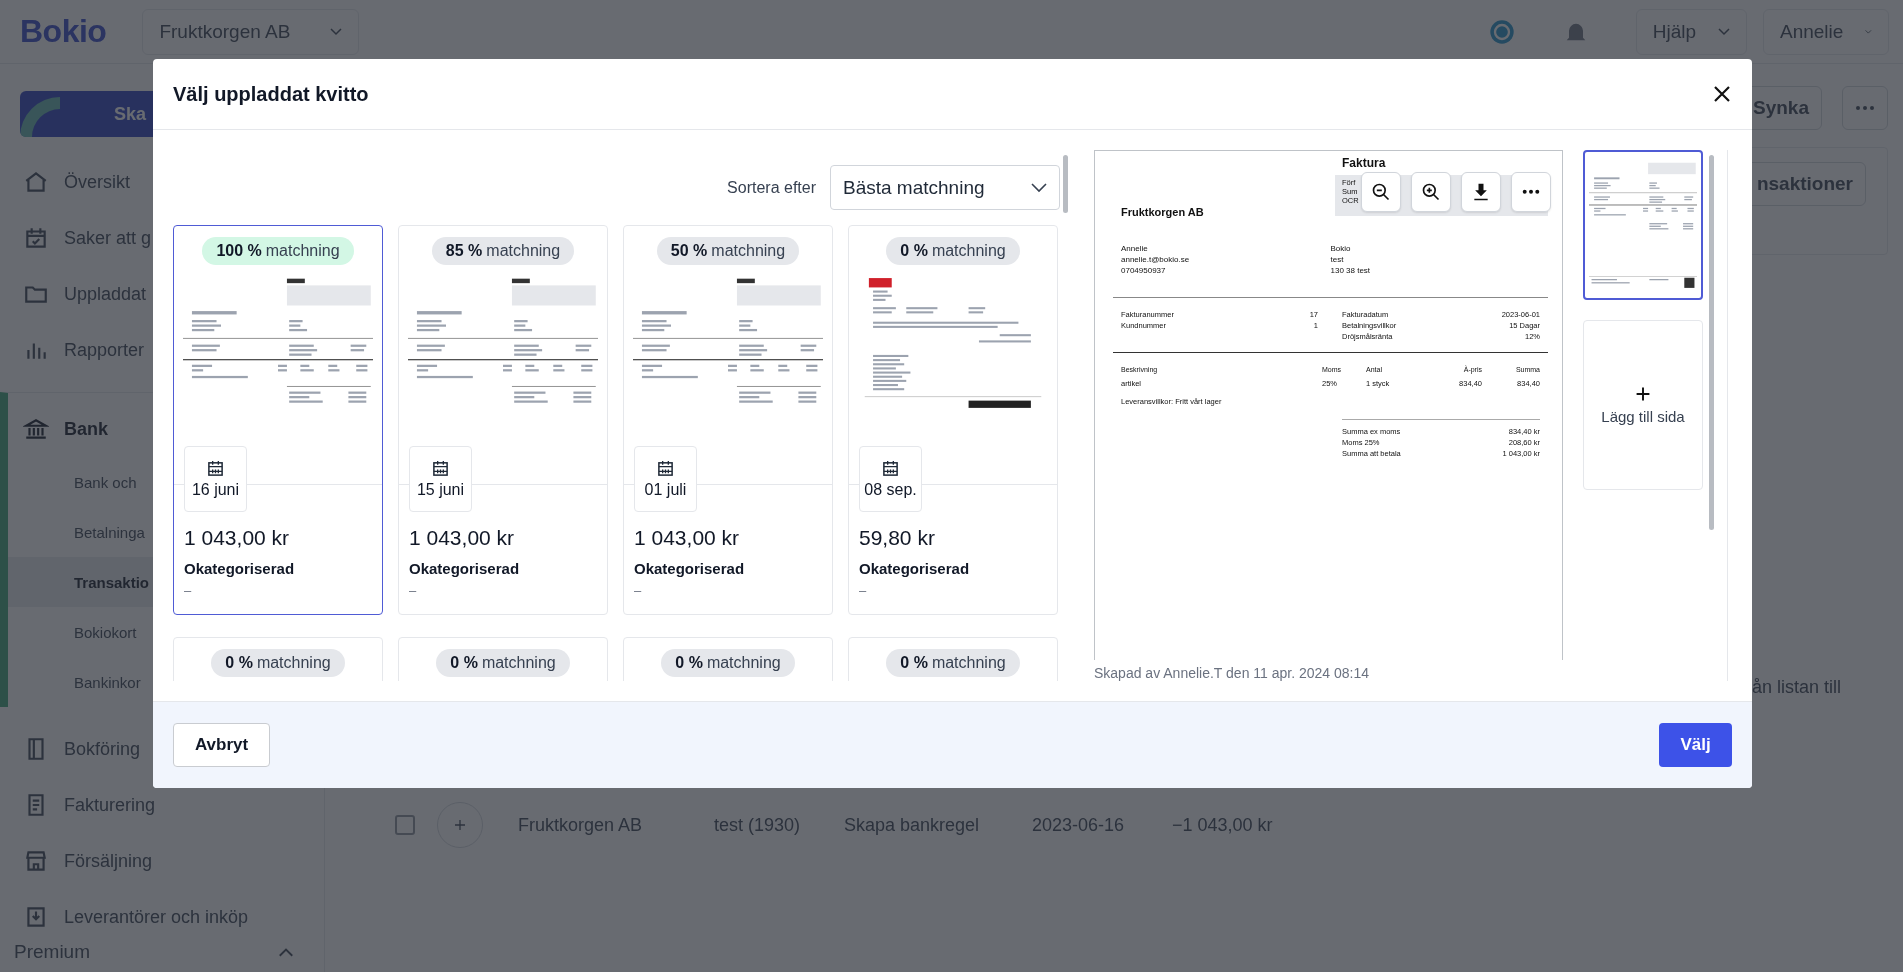 This screenshot has width=1903, height=972. I want to click on chevron-down-icon, so click(1039, 187).